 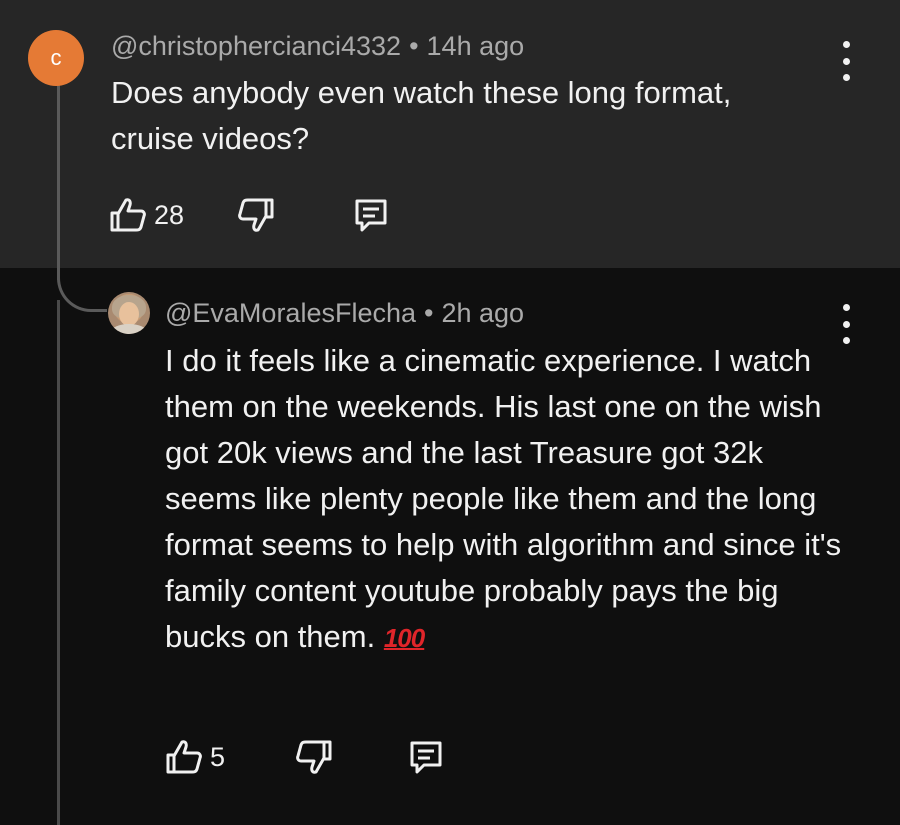 What do you see at coordinates (82, 286) in the screenshot?
I see `thread-connector` at bounding box center [82, 286].